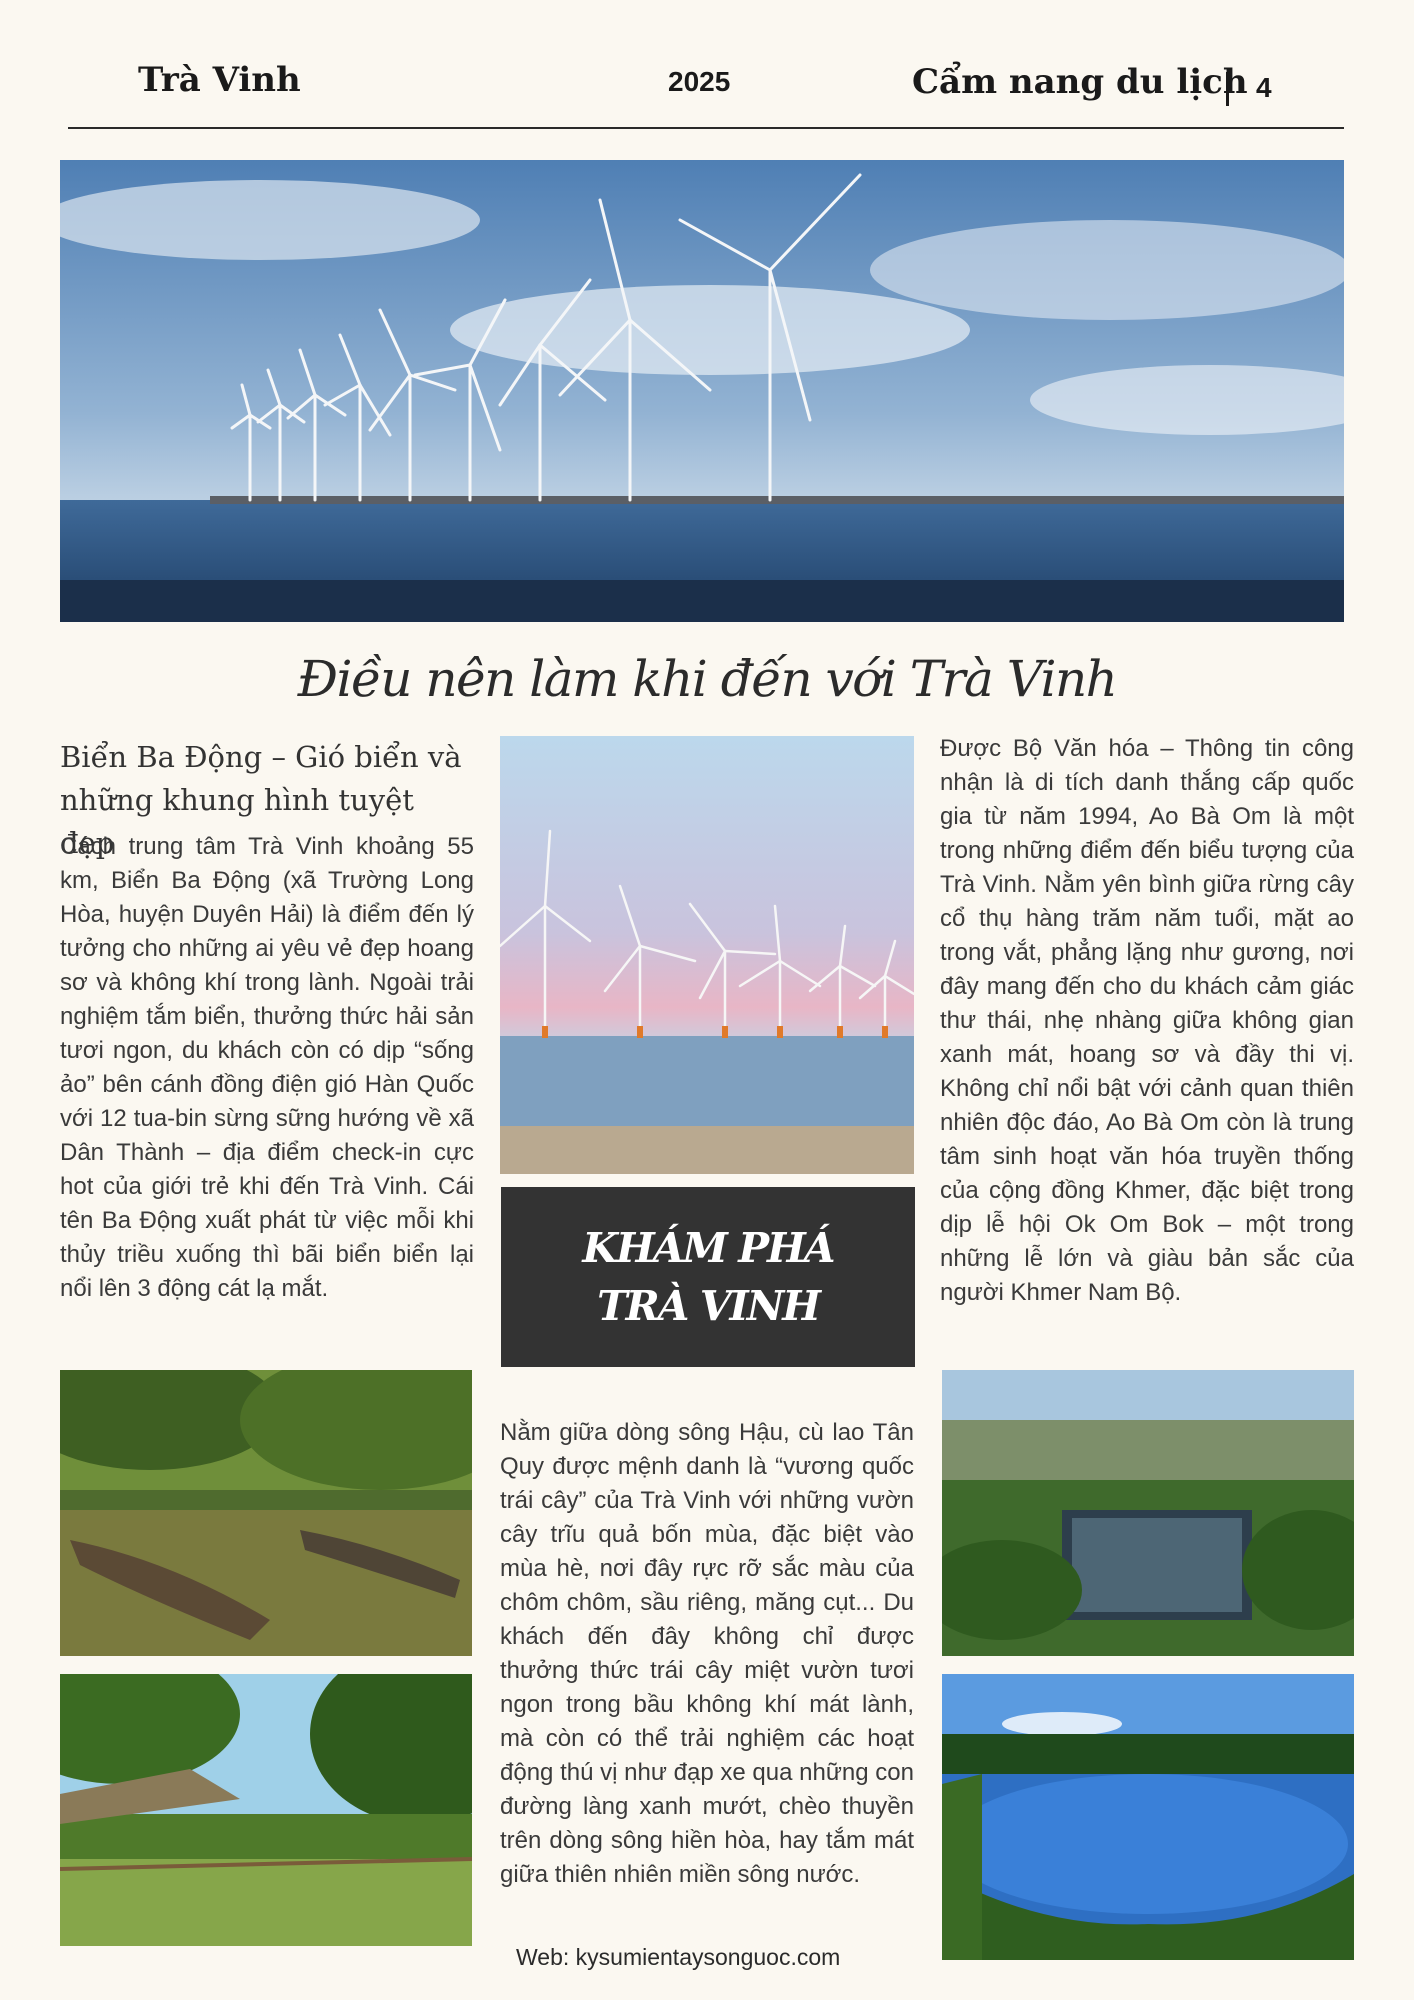 Image resolution: width=1414 pixels, height=2000 pixels. I want to click on explore-banner-line1: KHÁM PHÁ, so click(708, 1248).